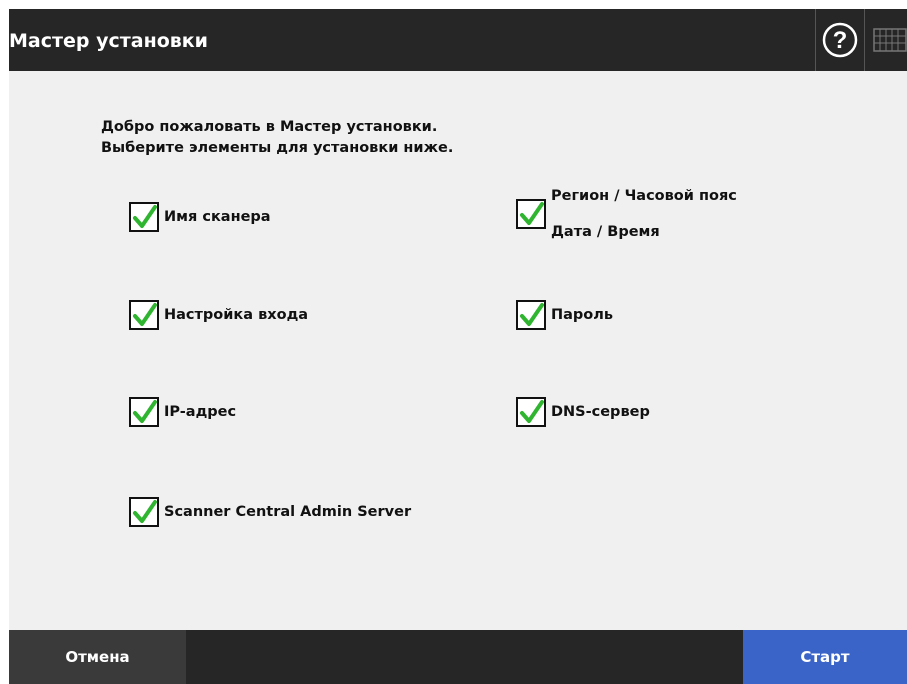 This screenshot has height=684, width=907. What do you see at coordinates (458, 657) in the screenshot?
I see `bottom-bar: Отмена Старт` at bounding box center [458, 657].